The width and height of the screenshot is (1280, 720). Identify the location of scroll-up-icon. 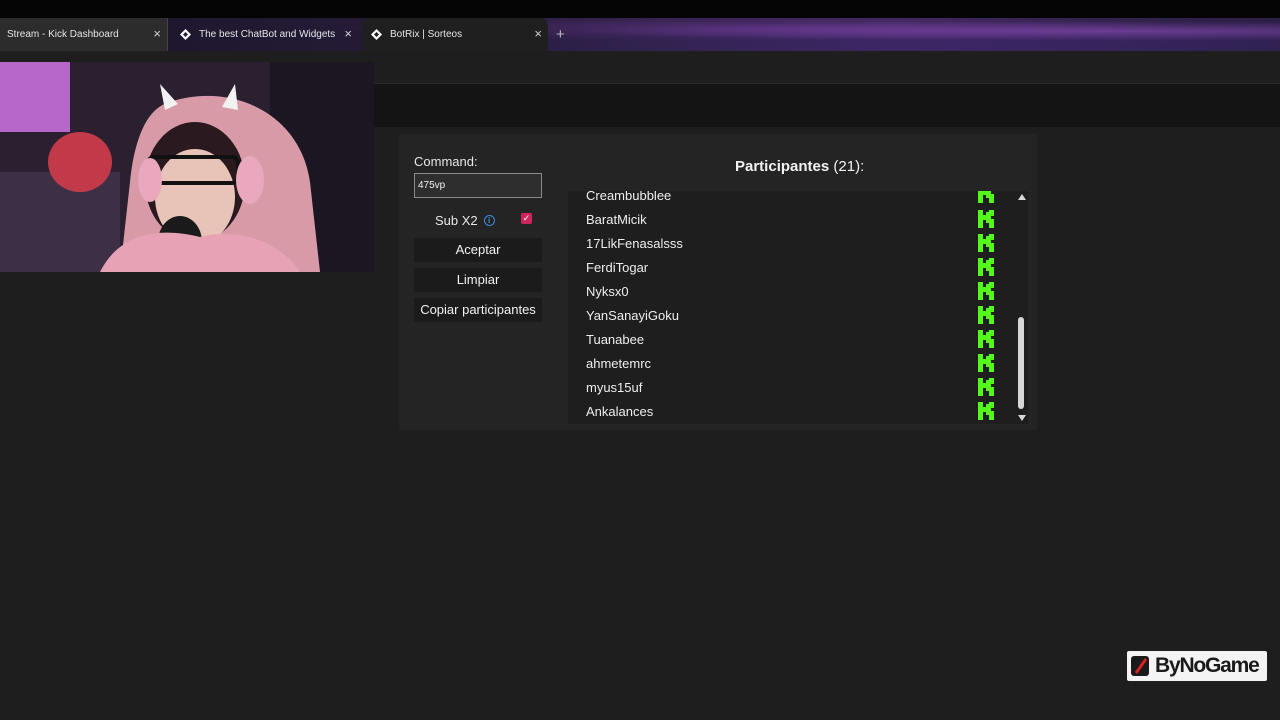
(1022, 197).